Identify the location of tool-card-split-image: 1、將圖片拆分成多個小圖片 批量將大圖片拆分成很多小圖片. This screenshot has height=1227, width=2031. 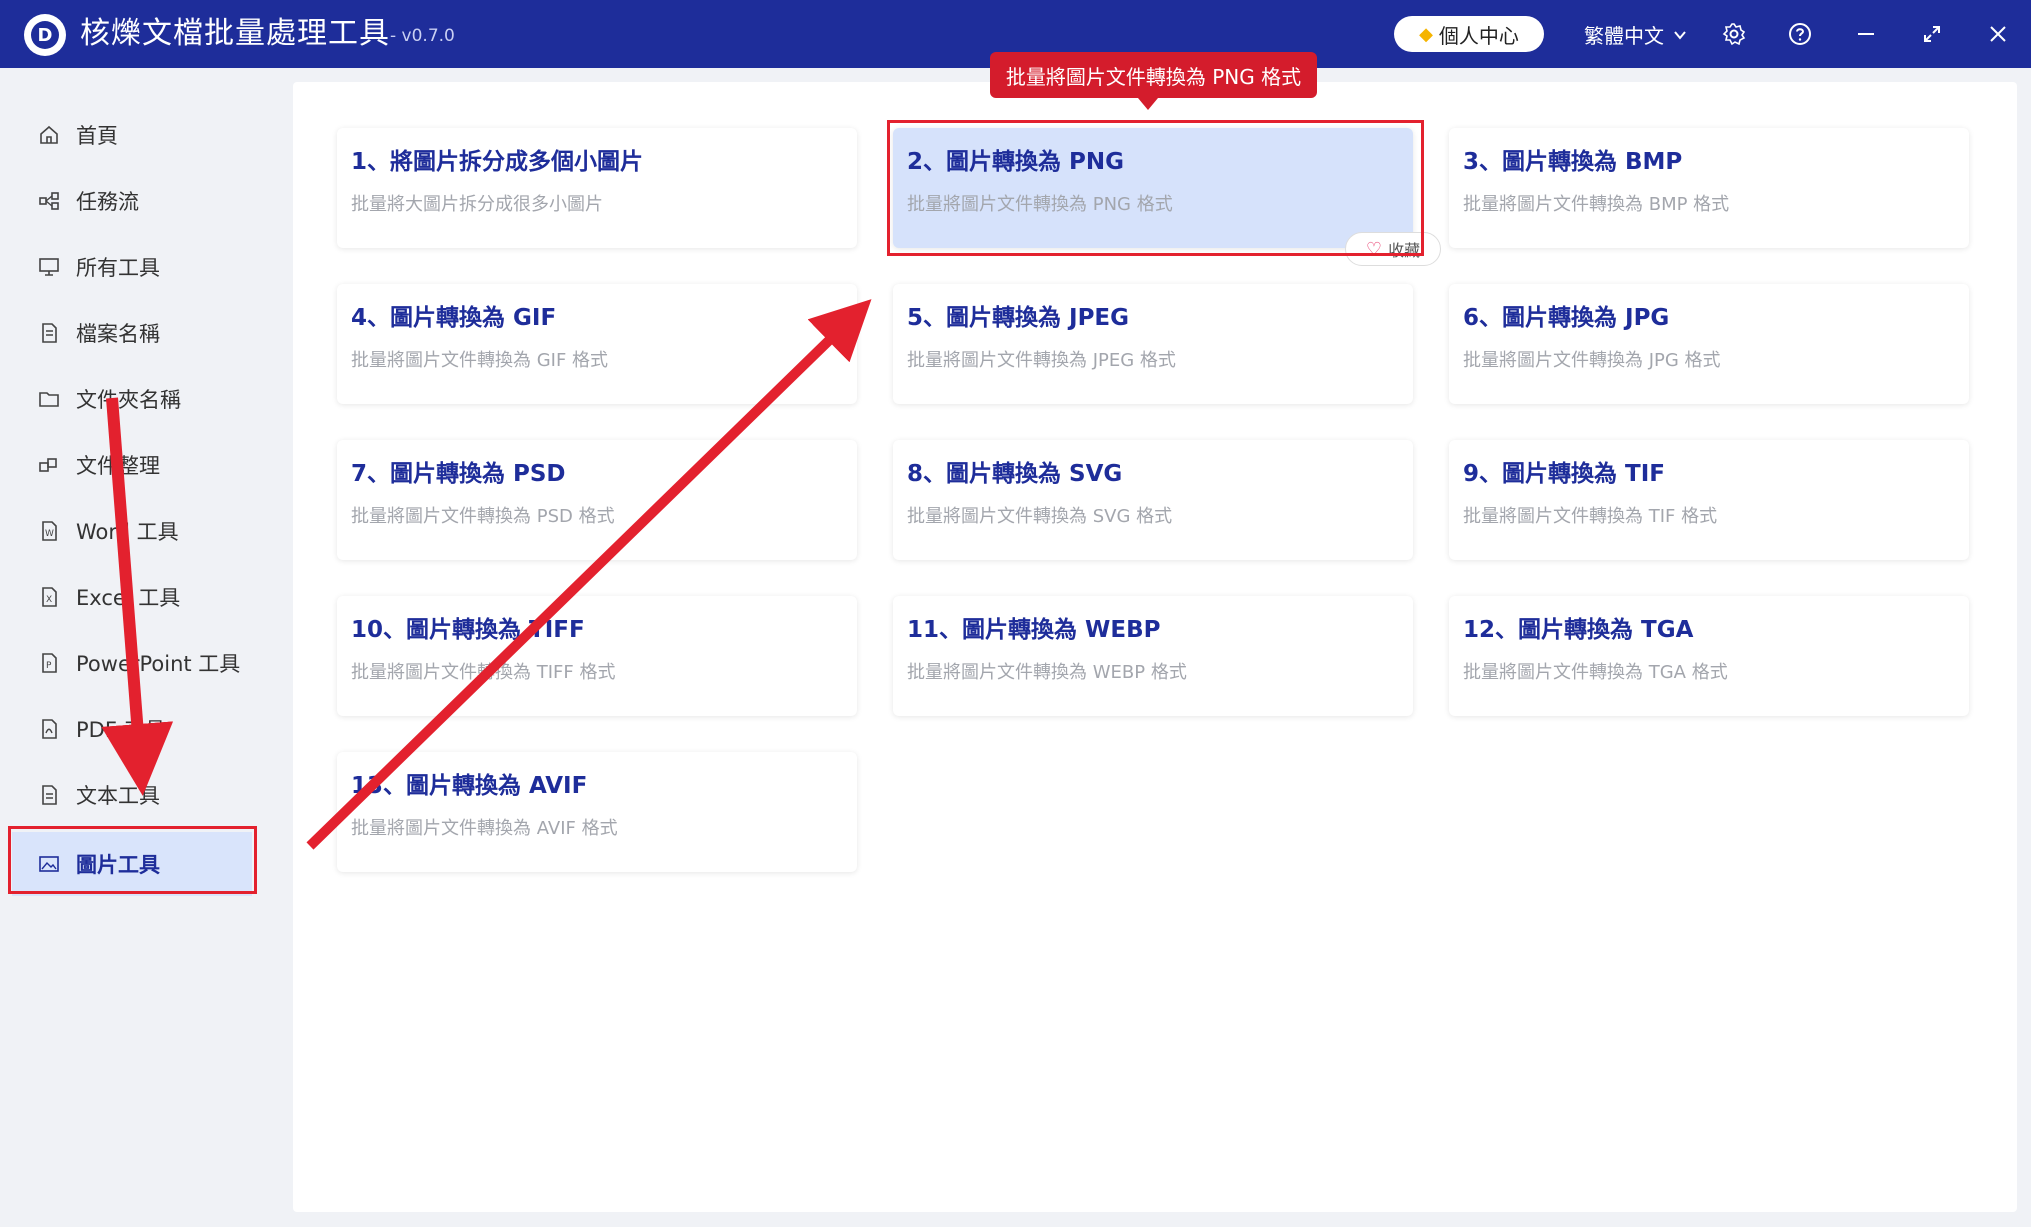
(597, 188).